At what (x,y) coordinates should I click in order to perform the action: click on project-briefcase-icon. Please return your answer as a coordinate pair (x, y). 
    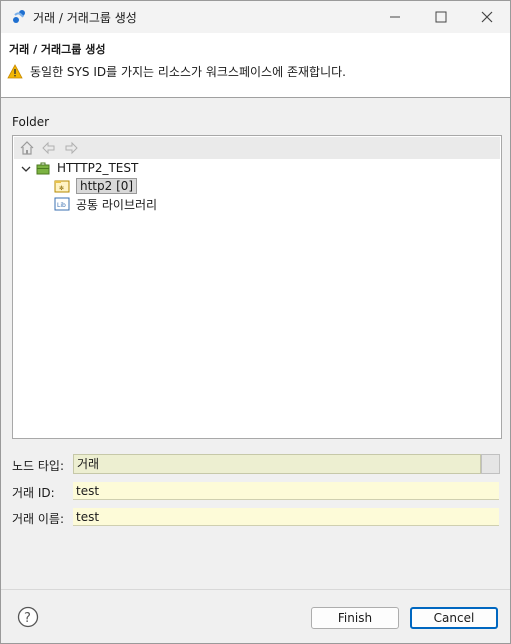
    Looking at the image, I should click on (43, 168).